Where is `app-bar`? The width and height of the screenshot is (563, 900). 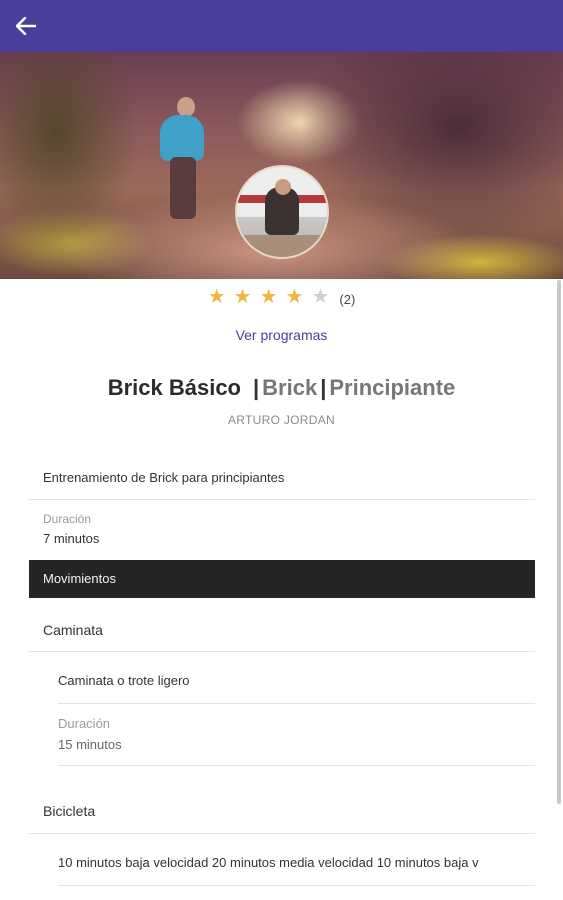
app-bar is located at coordinates (281, 26).